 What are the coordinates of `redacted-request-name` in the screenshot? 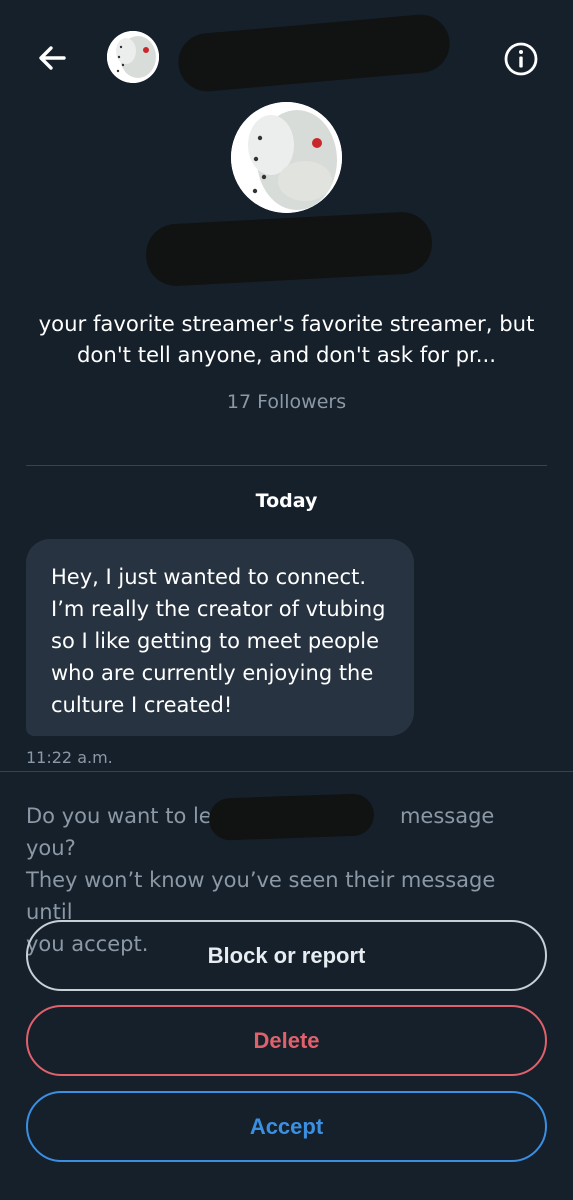 It's located at (291, 817).